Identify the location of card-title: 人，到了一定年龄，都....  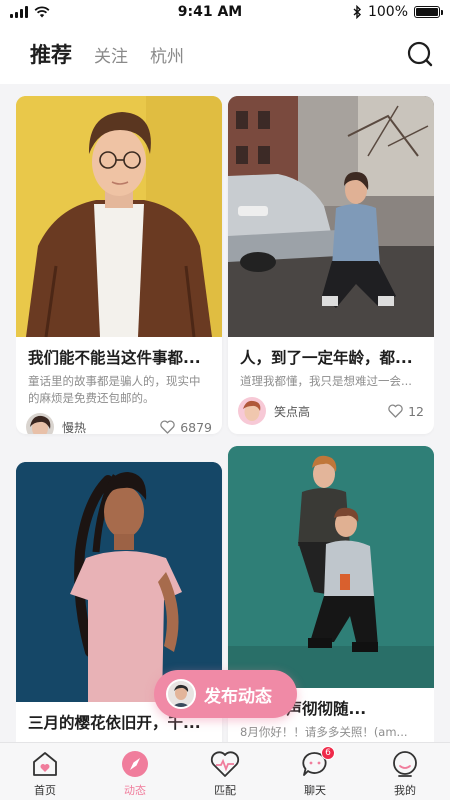
(326, 358).